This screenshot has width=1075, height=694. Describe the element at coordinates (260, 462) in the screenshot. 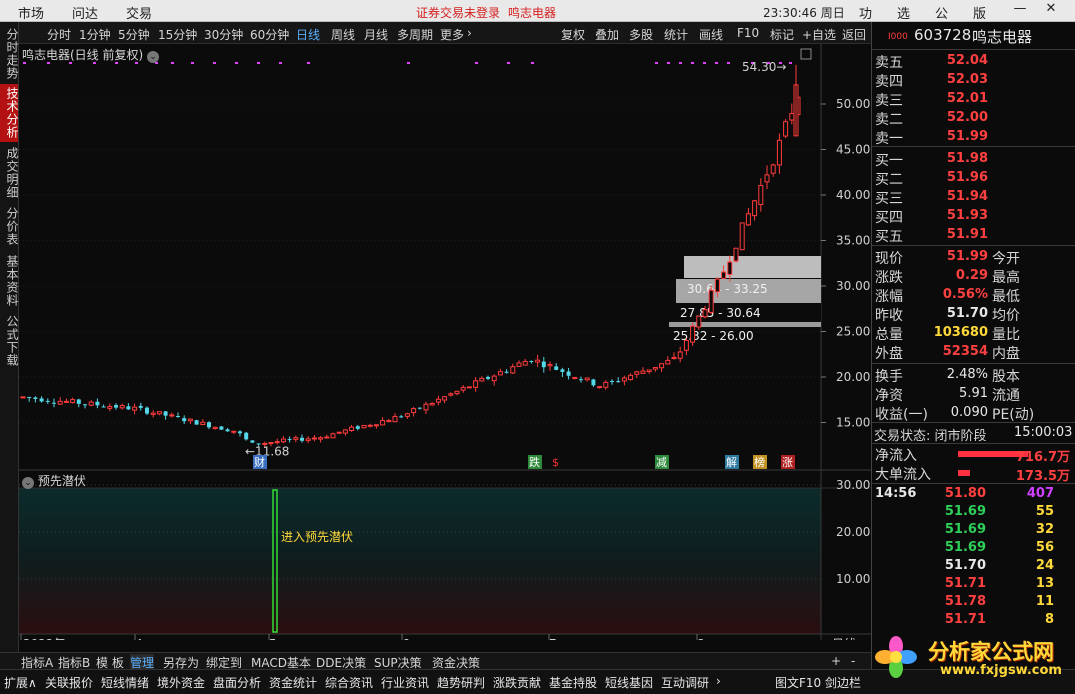

I see `event-marker: 财` at that location.